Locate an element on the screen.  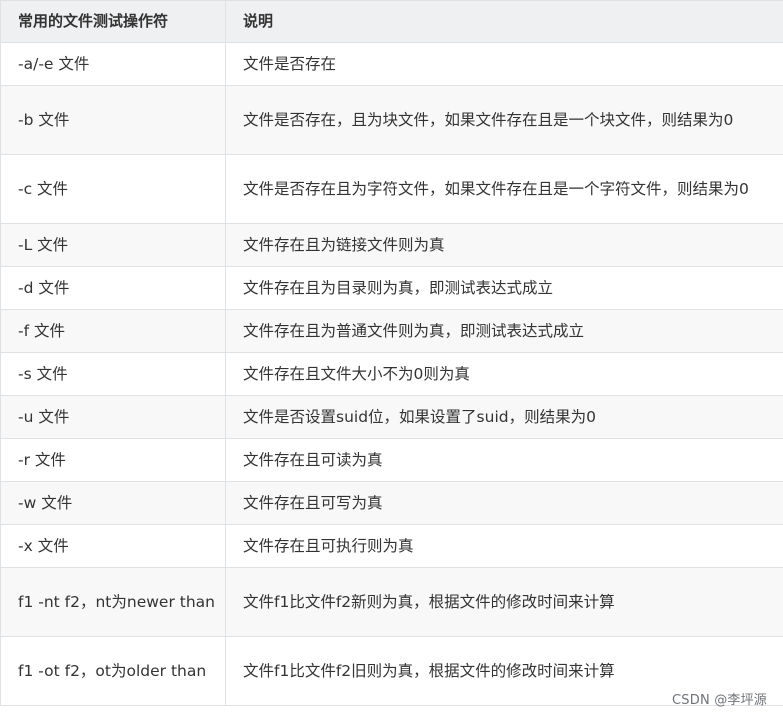
table-row: -u 文件 文件是否设置suid位，如果设置了suid，则结果为0 is located at coordinates (391, 417).